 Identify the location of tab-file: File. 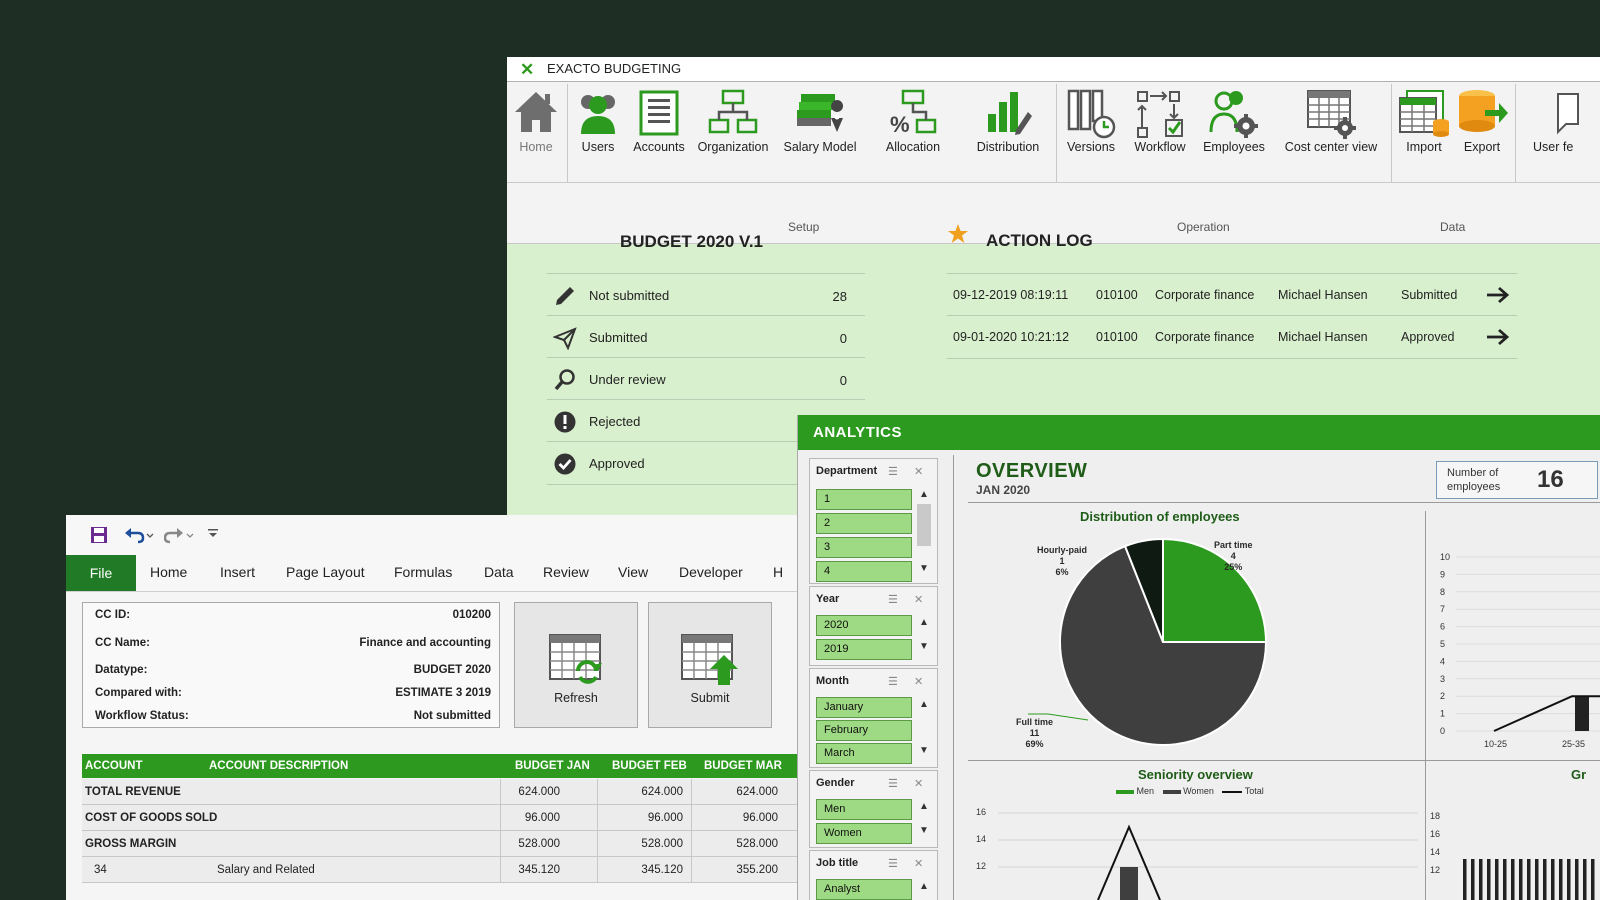
(101, 573).